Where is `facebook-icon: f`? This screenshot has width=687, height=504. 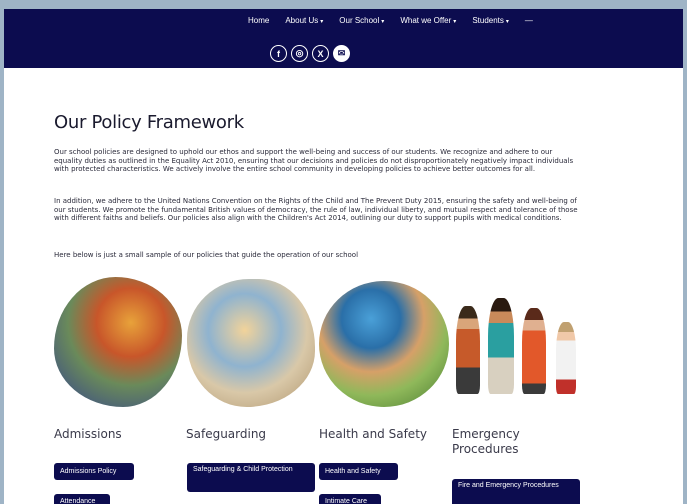 facebook-icon: f is located at coordinates (278, 53).